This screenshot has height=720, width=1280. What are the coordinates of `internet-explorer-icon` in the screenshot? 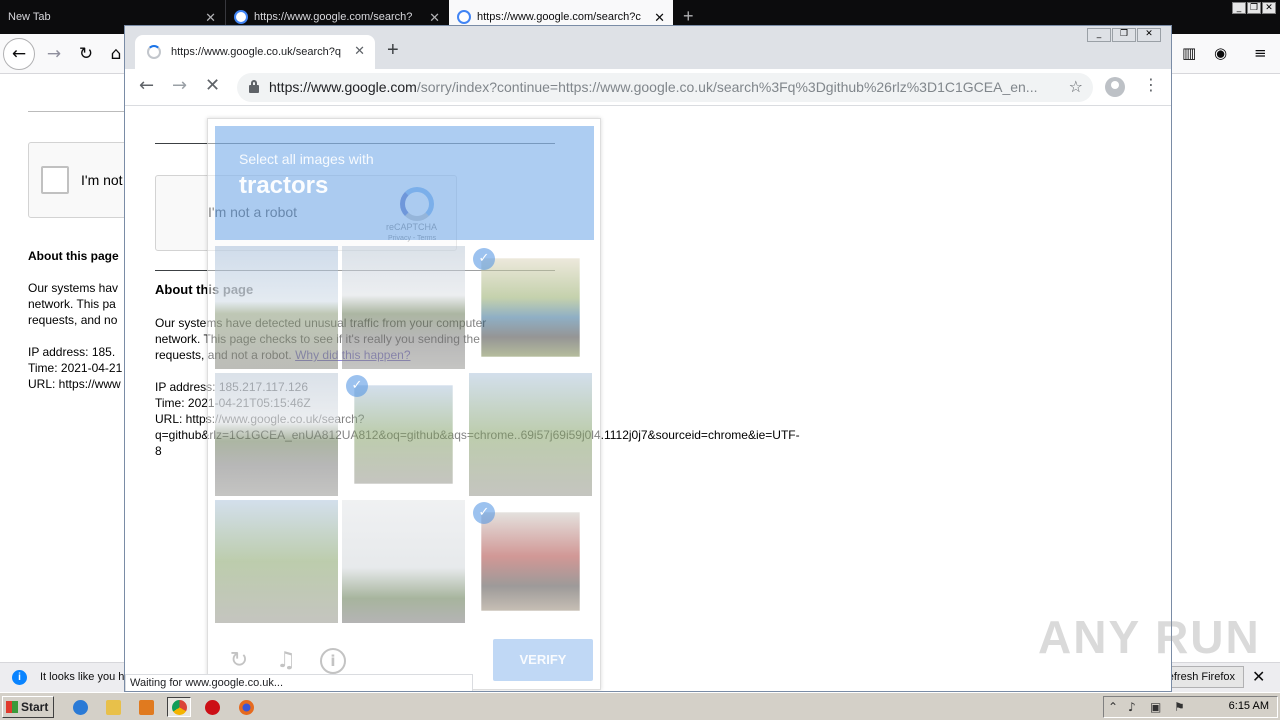 It's located at (80, 707).